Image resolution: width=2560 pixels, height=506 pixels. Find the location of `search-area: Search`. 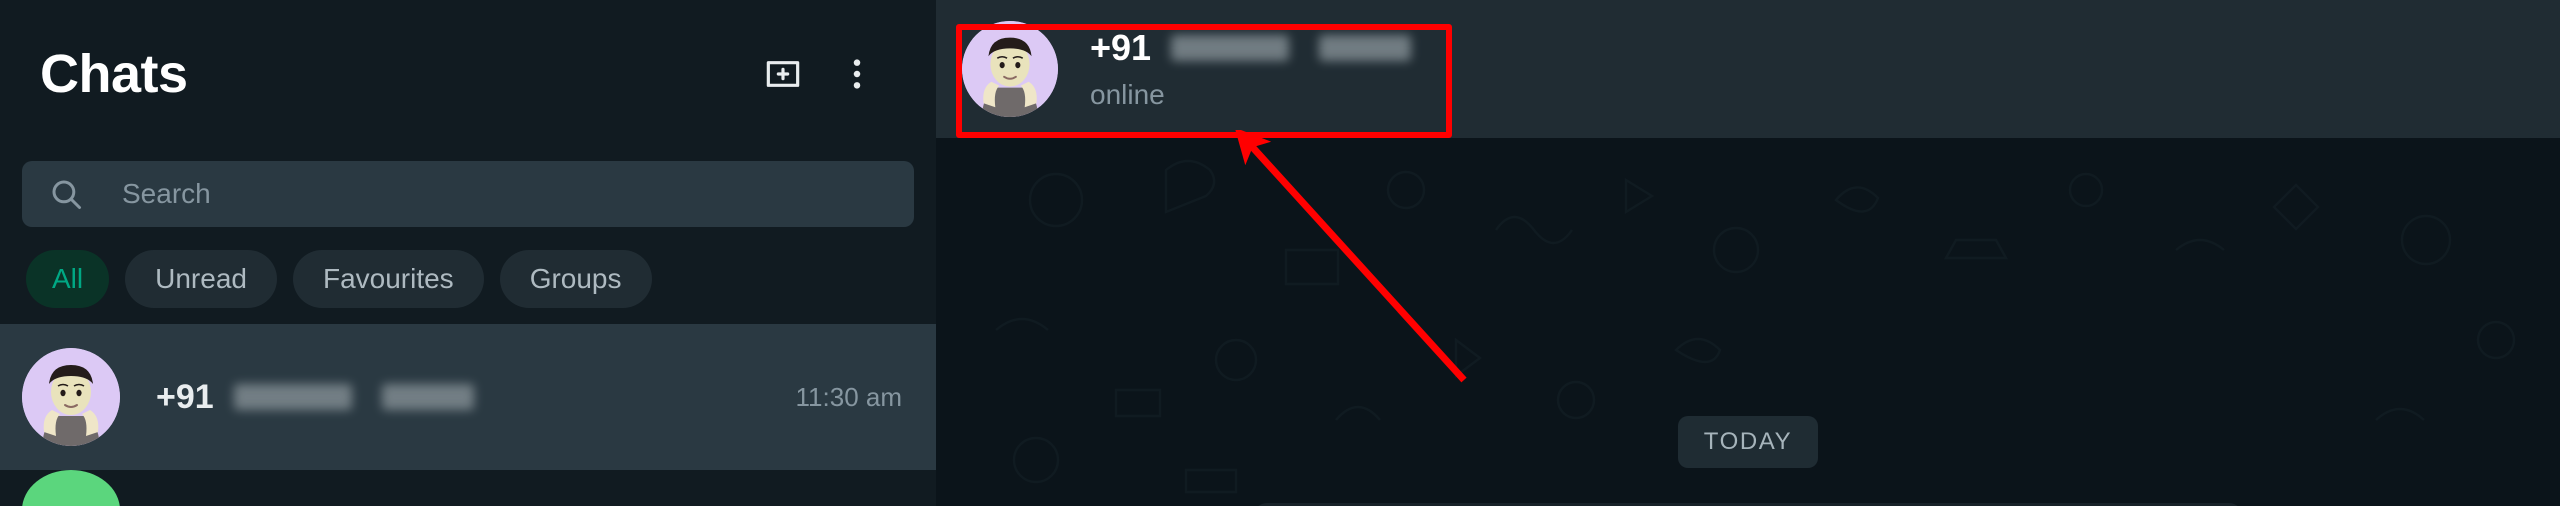

search-area: Search is located at coordinates (468, 194).